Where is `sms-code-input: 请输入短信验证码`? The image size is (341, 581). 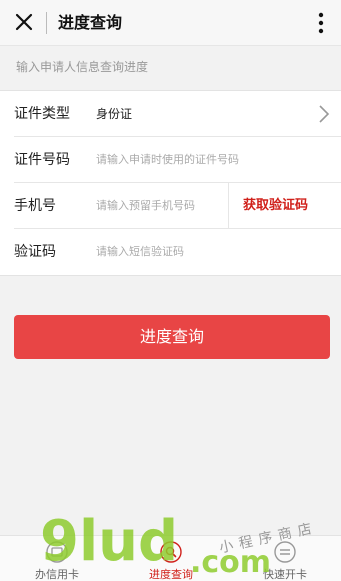 sms-code-input: 请输入短信验证码 is located at coordinates (140, 252).